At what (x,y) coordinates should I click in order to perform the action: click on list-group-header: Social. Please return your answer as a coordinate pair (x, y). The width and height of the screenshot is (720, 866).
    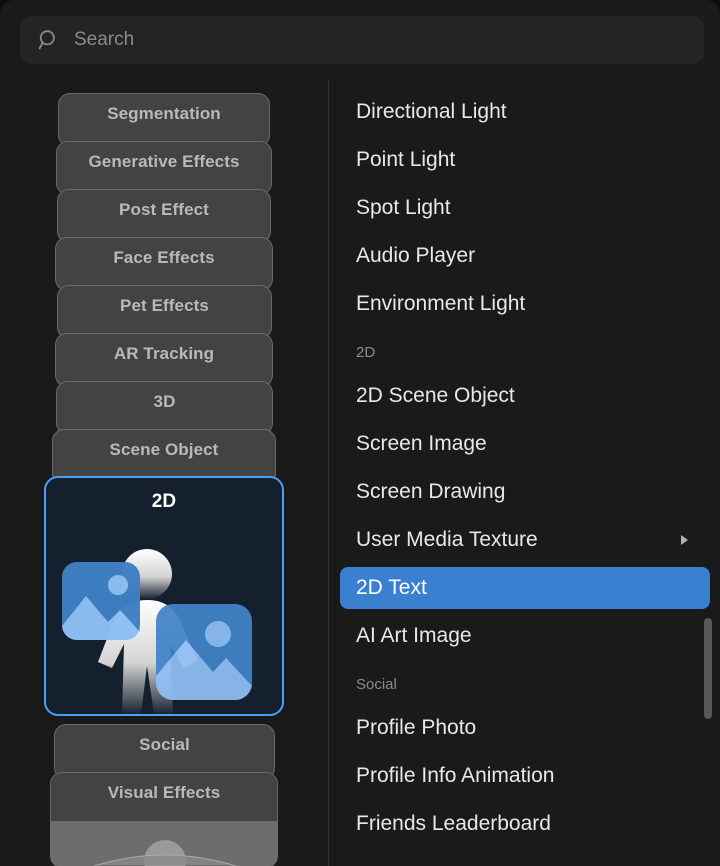
    Looking at the image, I should click on (376, 684).